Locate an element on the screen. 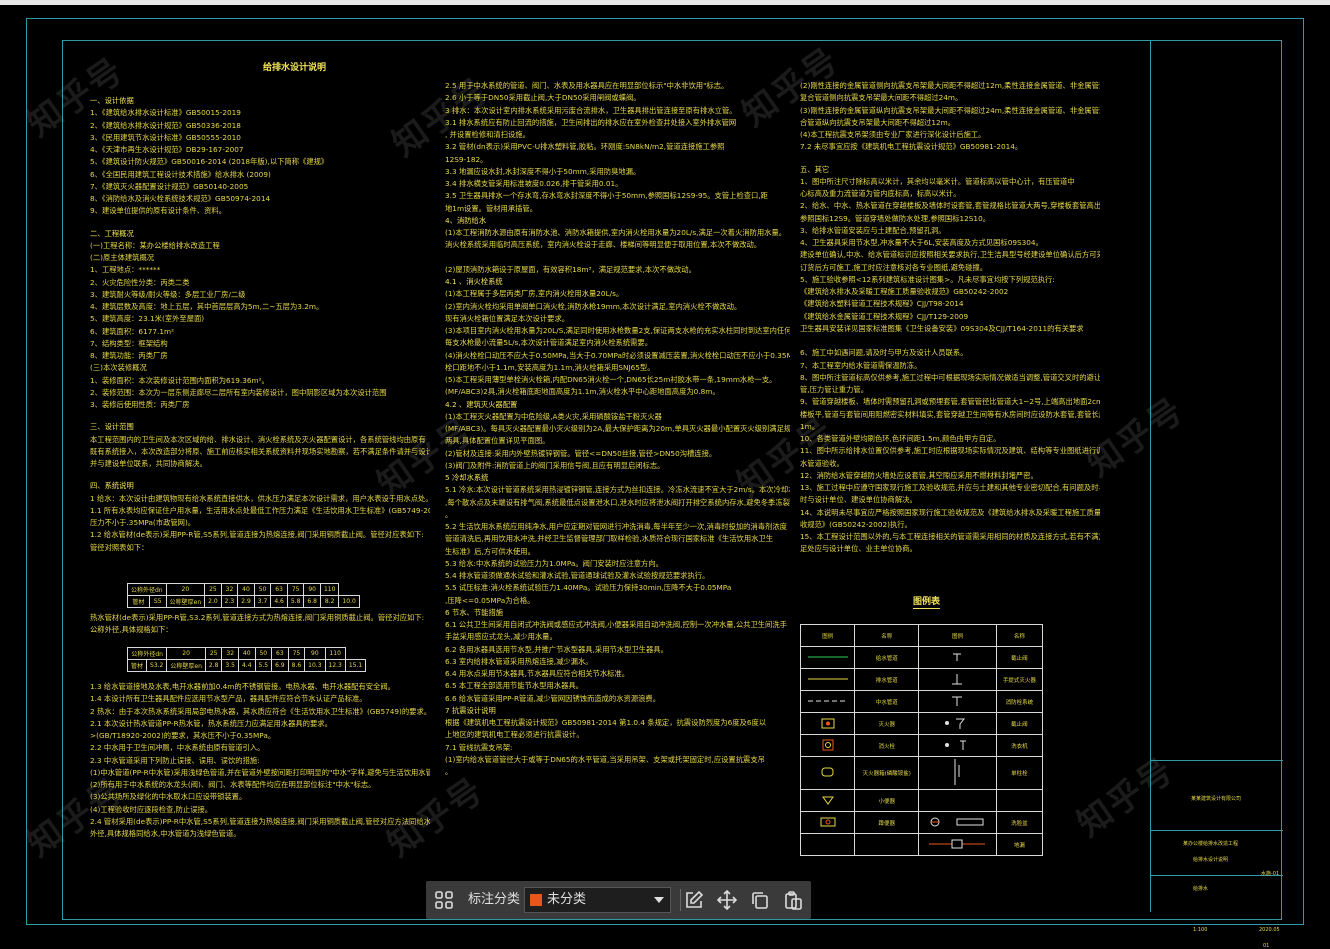 This screenshot has height=949, width=1330. spec-wall-cell: 2.9 is located at coordinates (246, 601).